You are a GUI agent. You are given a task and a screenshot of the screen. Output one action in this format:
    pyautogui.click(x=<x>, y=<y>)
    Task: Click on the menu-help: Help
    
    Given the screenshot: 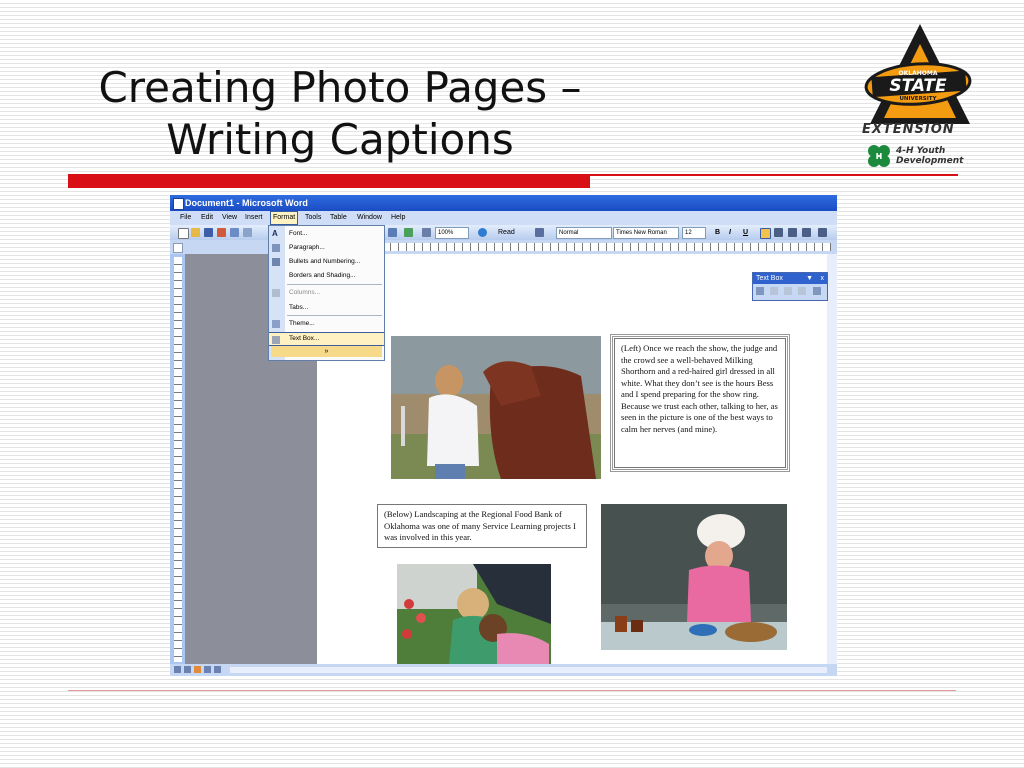 What is the action you would take?
    pyautogui.click(x=398, y=218)
    